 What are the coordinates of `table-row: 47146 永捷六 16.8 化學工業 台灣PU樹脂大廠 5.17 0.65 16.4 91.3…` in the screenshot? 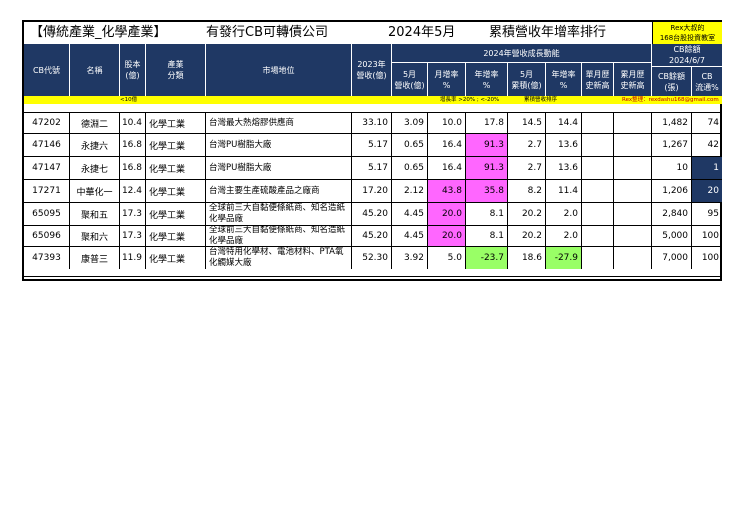 It's located at (373, 144).